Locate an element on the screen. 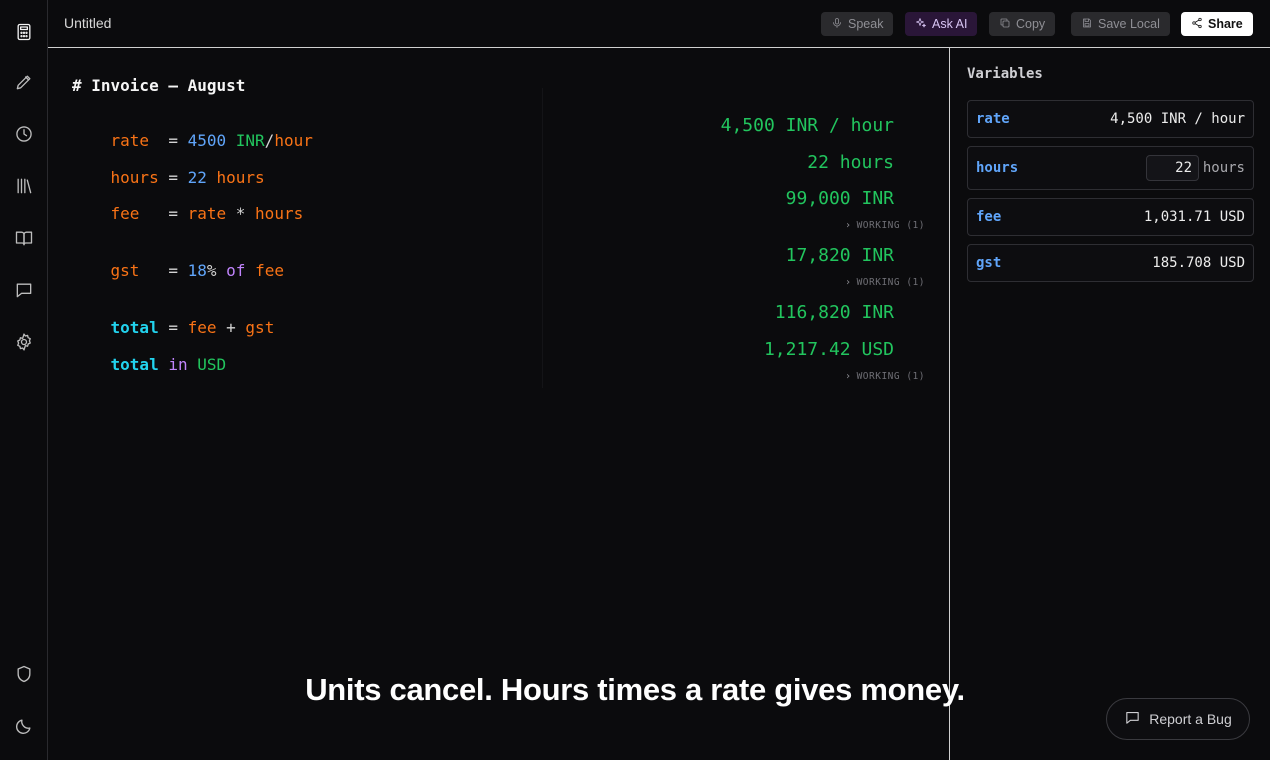  variable-card-gst: gst 185.708 USD is located at coordinates (1110, 263).